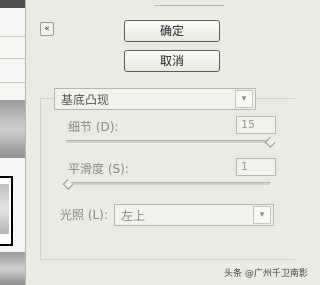 Image resolution: width=320 pixels, height=285 pixels. What do you see at coordinates (133, 216) in the screenshot?
I see `light-direction-value: 左上` at bounding box center [133, 216].